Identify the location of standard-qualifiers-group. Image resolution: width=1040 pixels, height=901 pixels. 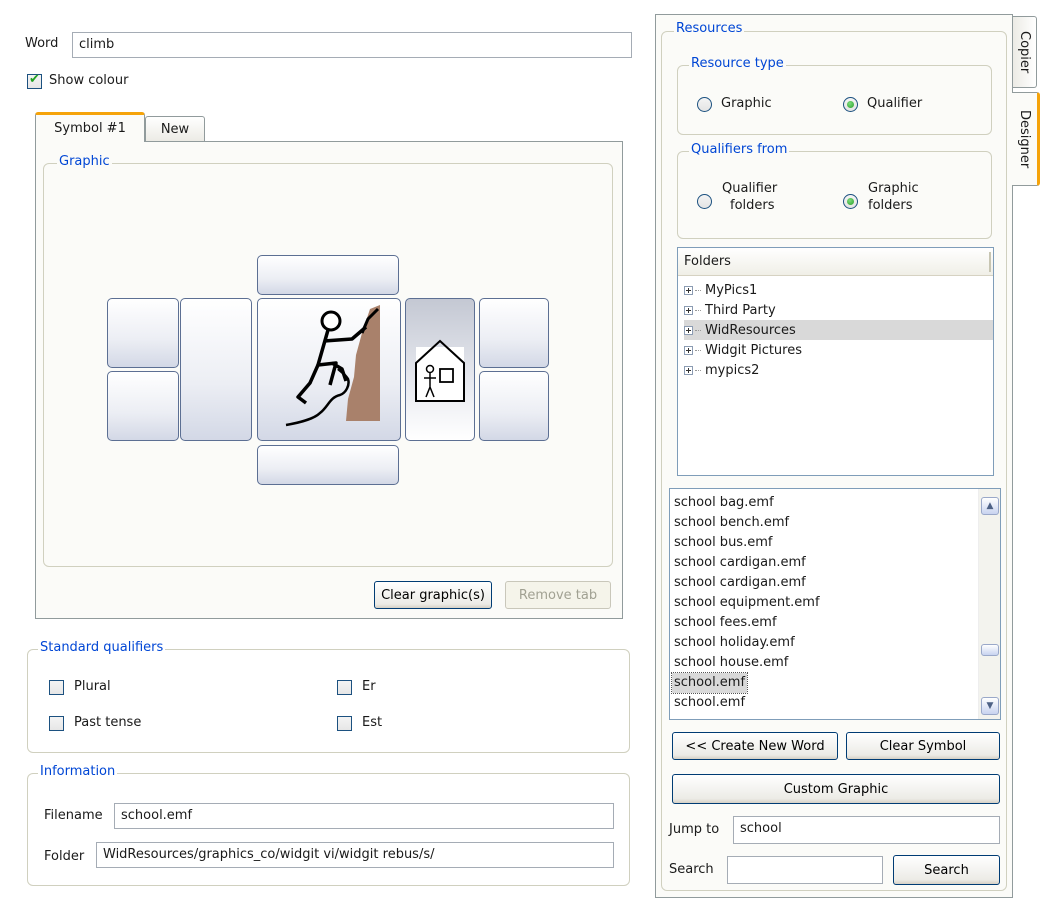
(328, 701).